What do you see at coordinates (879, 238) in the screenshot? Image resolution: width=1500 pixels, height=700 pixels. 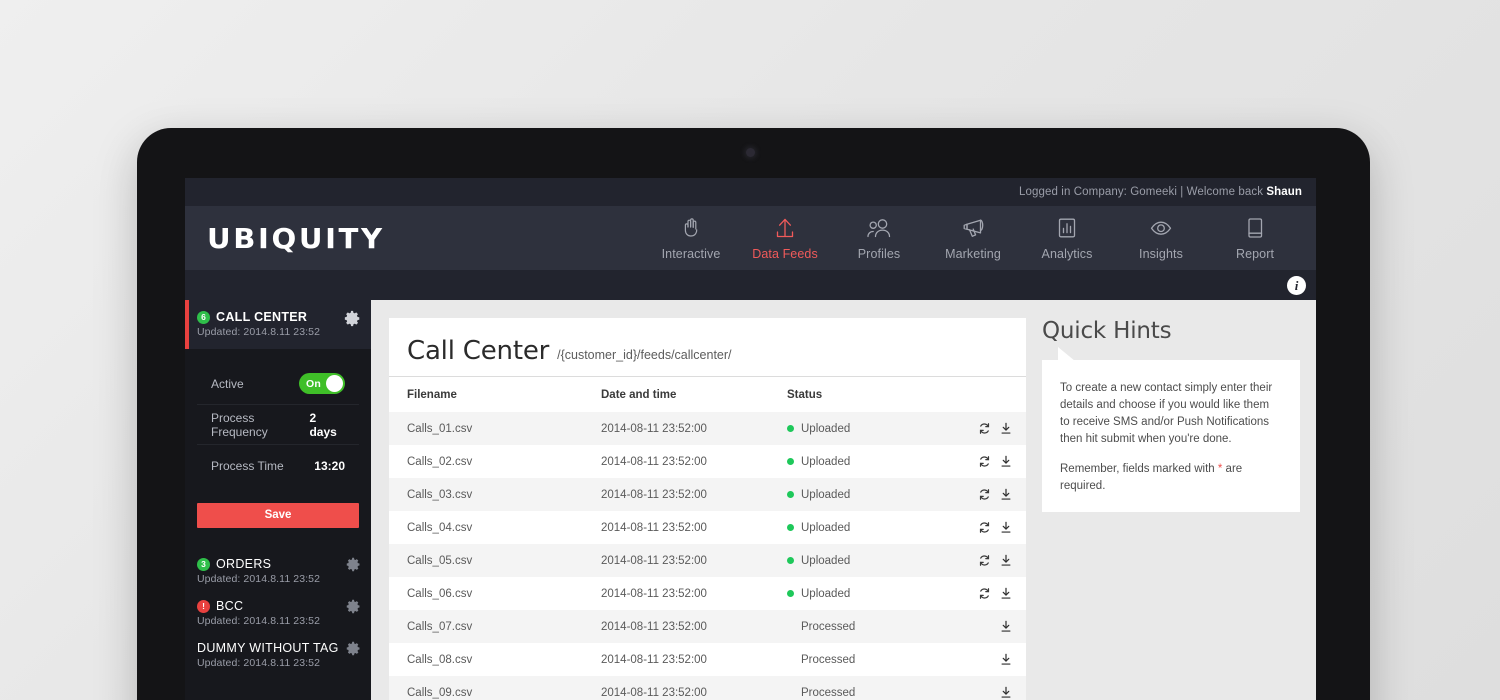 I see `nav-item-profiles: Profiles` at bounding box center [879, 238].